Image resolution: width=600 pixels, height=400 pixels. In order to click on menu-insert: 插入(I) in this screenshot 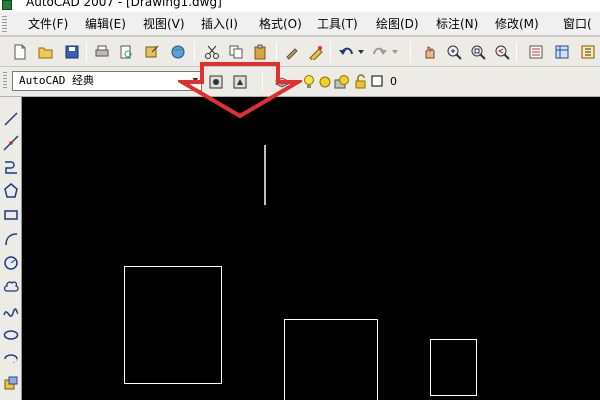, I will do `click(219, 24)`.